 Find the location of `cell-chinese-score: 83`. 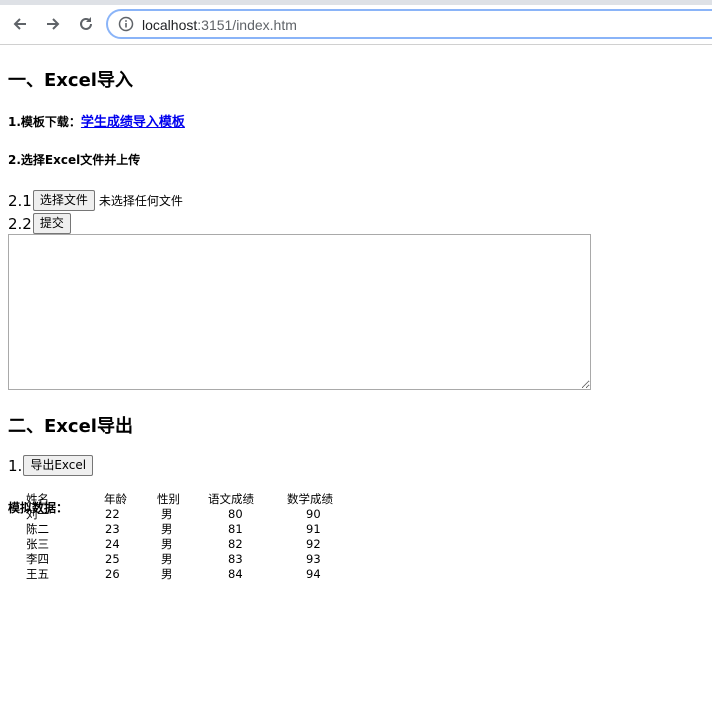

cell-chinese-score: 83 is located at coordinates (235, 559).